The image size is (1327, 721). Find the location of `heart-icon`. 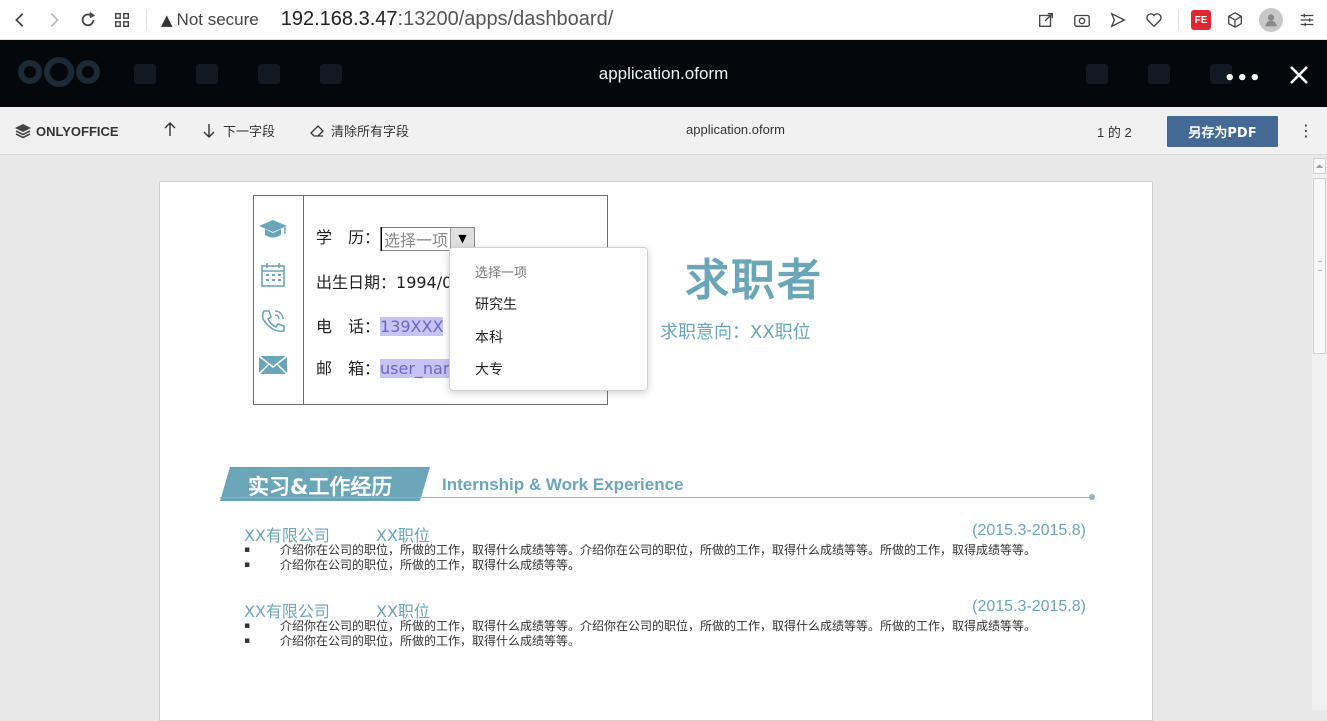

heart-icon is located at coordinates (1154, 20).